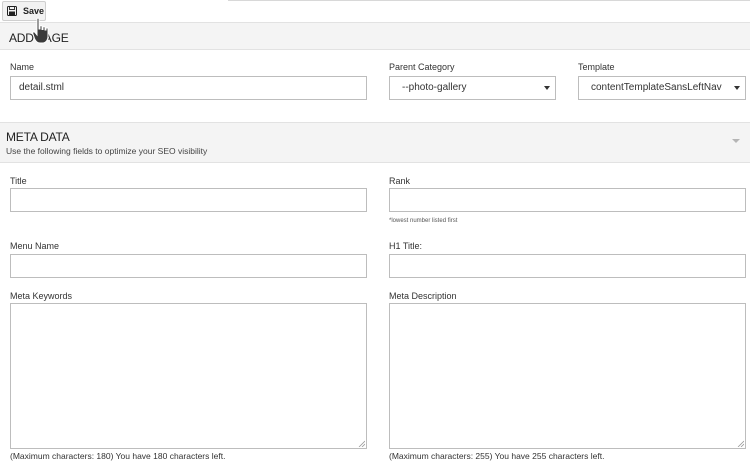 This screenshot has height=471, width=750. Describe the element at coordinates (375, 36) in the screenshot. I see `add-page-header: ADD PAGE` at that location.